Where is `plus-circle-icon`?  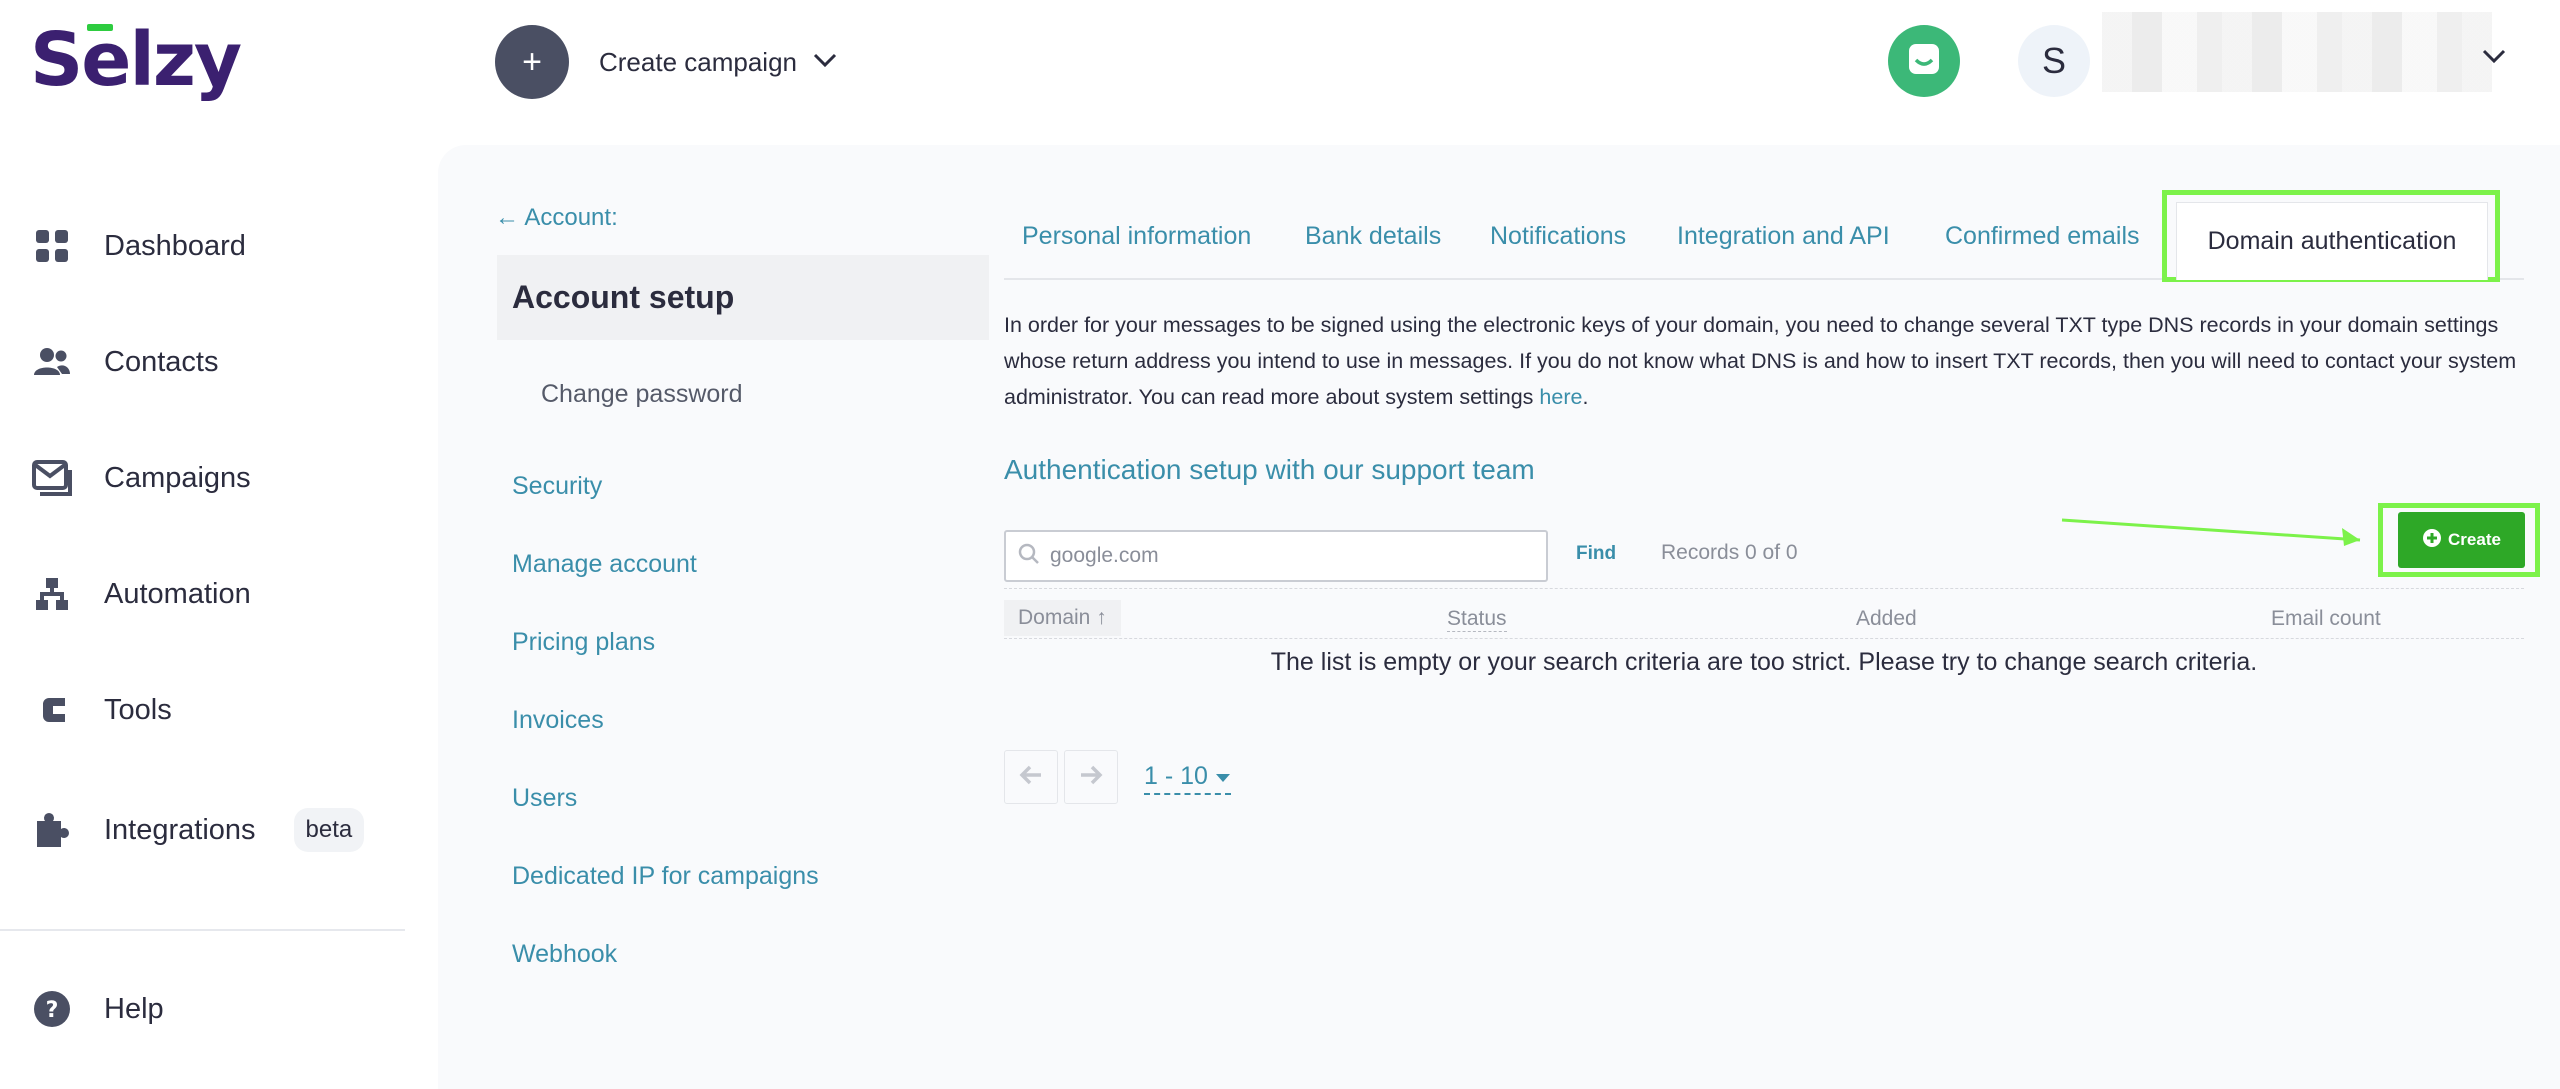 plus-circle-icon is located at coordinates (2432, 540).